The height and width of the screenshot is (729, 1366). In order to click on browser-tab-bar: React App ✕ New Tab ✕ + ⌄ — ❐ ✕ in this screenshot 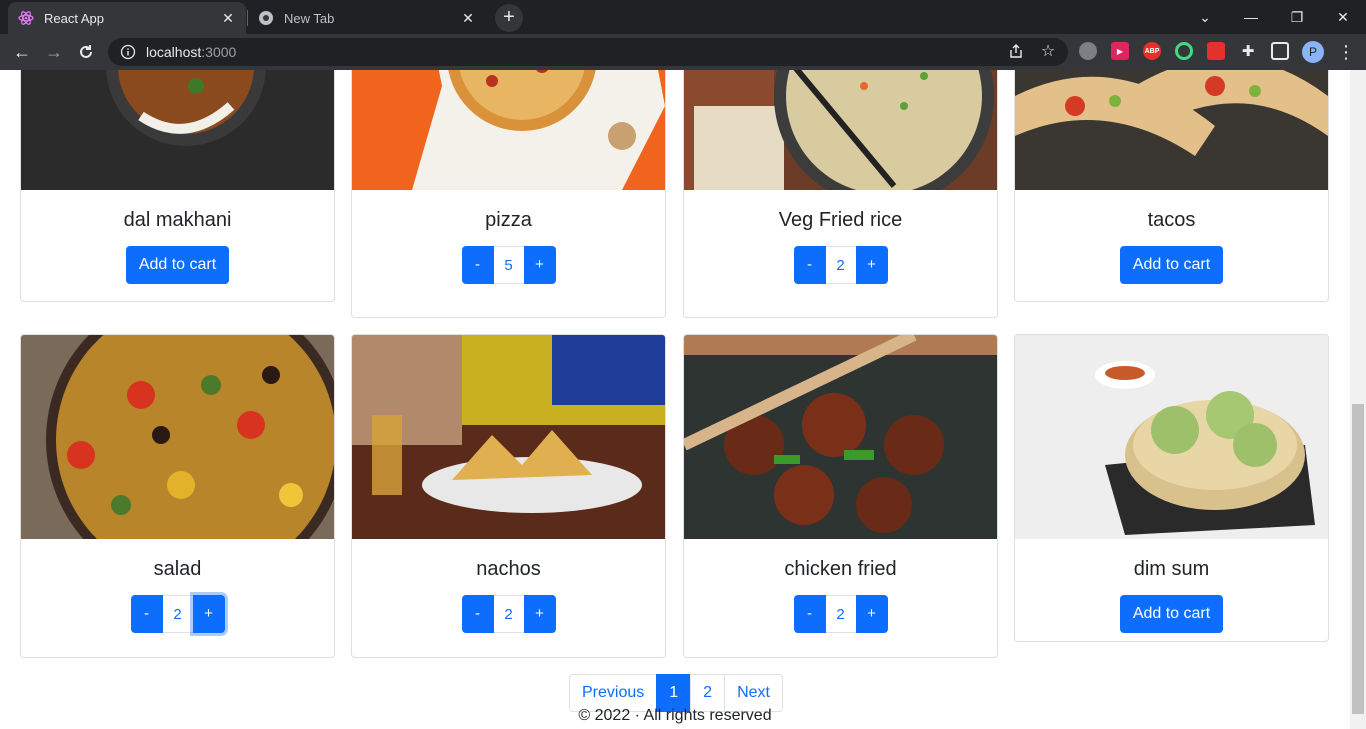, I will do `click(683, 17)`.